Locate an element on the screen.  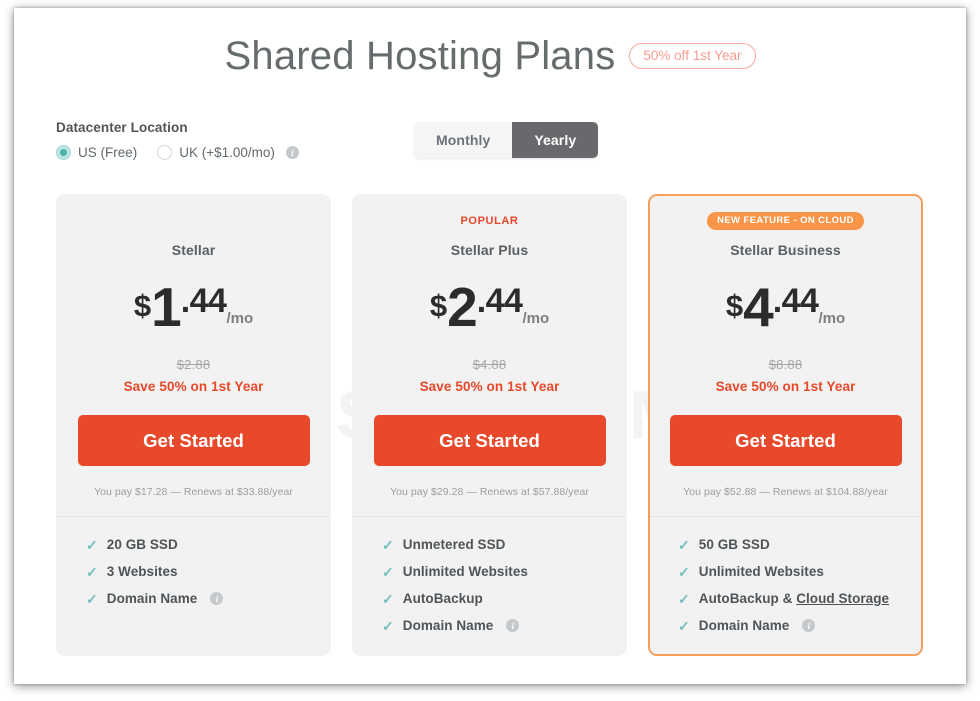
new-feature-badge: NEW FEATURE - ON CLOUD is located at coordinates (785, 221).